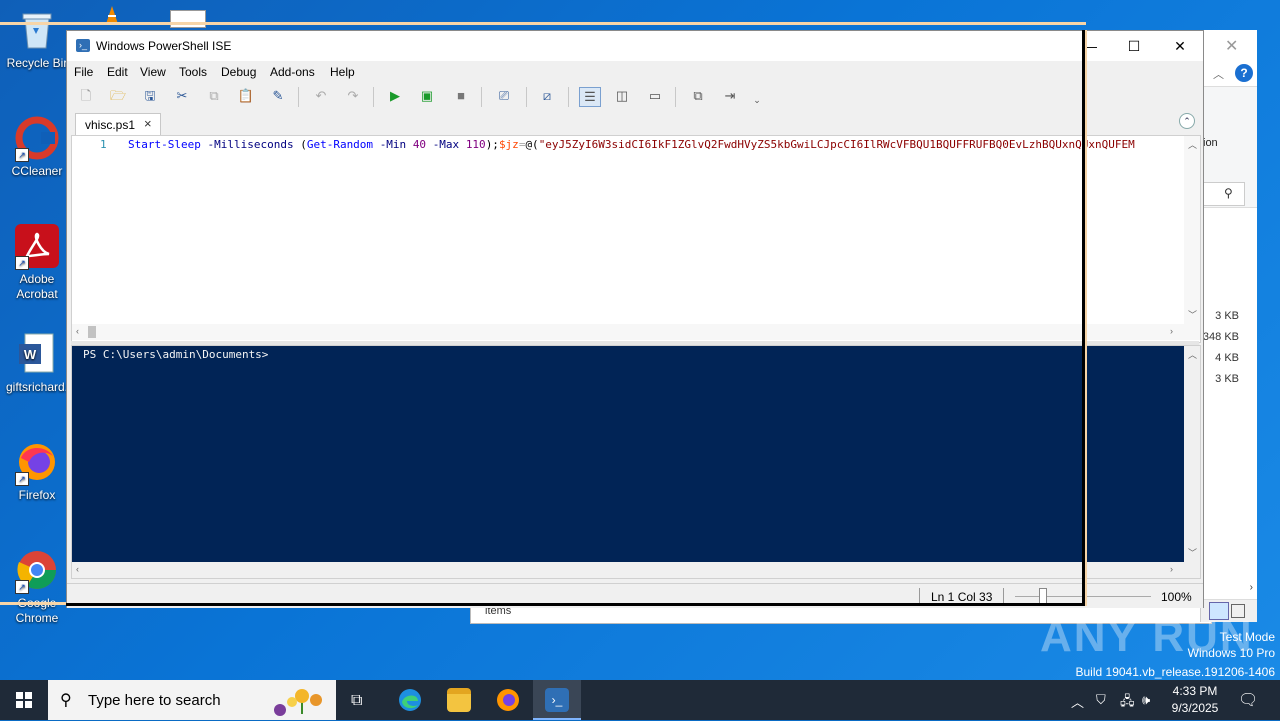  What do you see at coordinates (698, 96) in the screenshot?
I see `show-command-window-icon: ⧉` at bounding box center [698, 96].